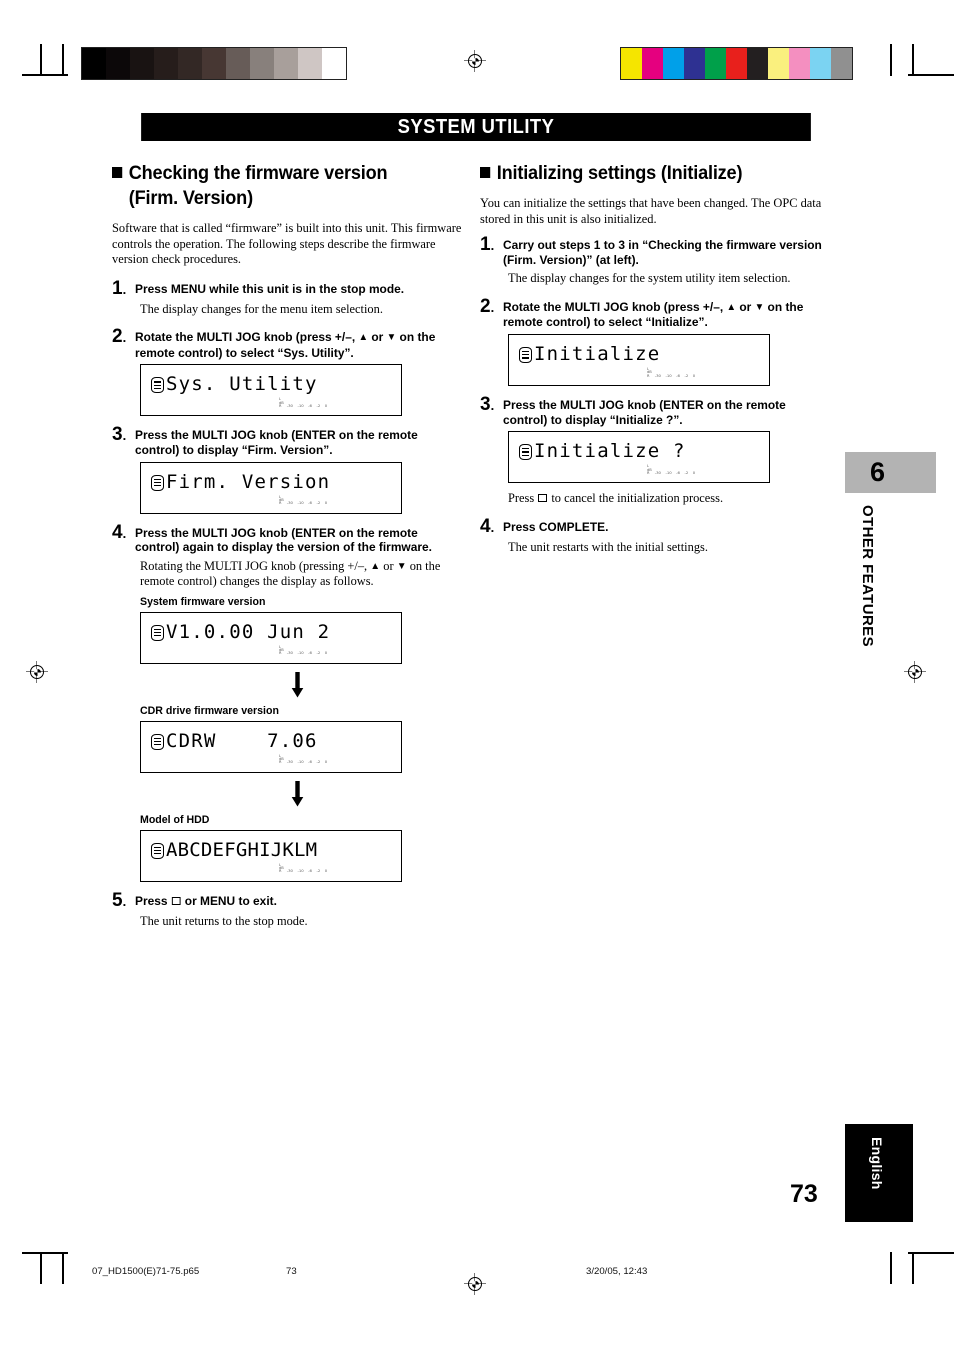 This screenshot has height=1351, width=954. Describe the element at coordinates (485, 172) in the screenshot. I see `square-bullet-icon` at that location.